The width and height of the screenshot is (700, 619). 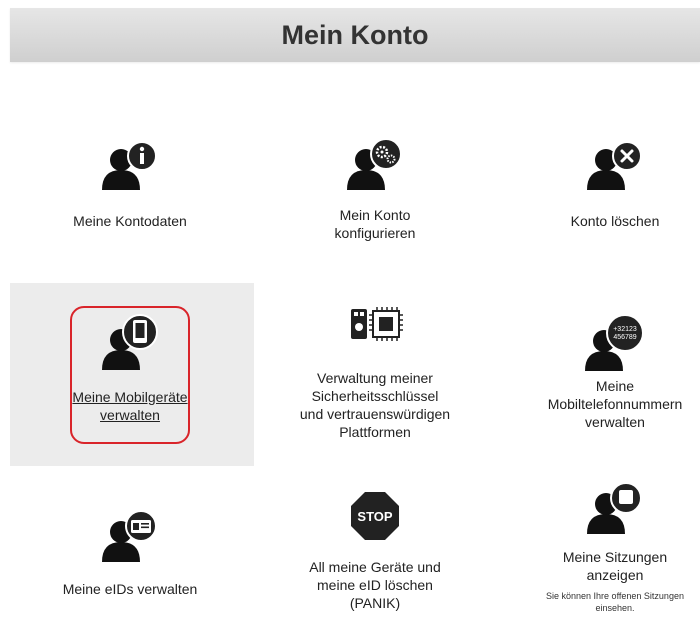 I want to click on security-key-icon, so click(x=377, y=324).